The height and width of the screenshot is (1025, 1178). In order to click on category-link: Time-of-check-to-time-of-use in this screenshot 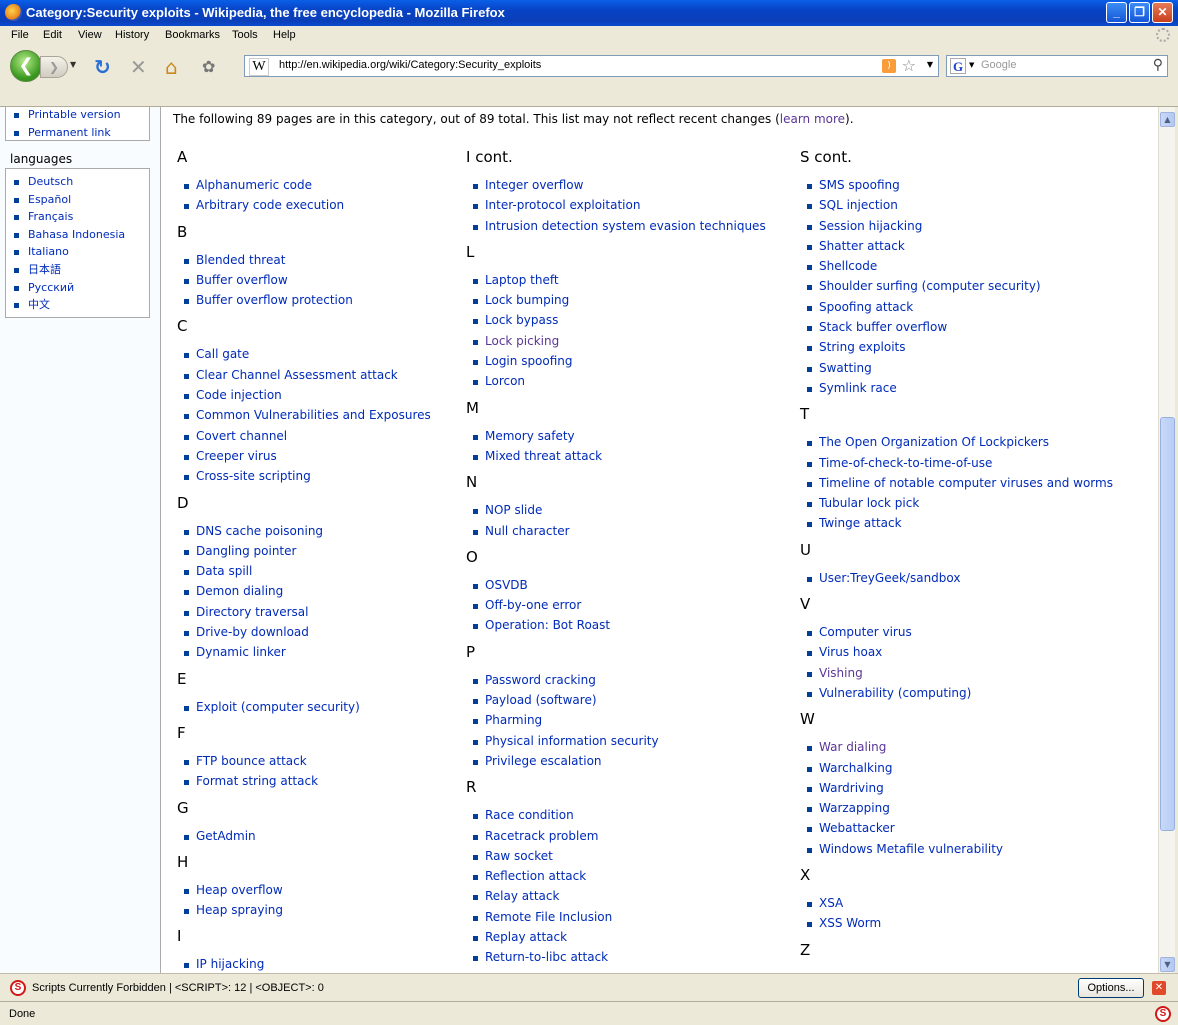, I will do `click(956, 463)`.